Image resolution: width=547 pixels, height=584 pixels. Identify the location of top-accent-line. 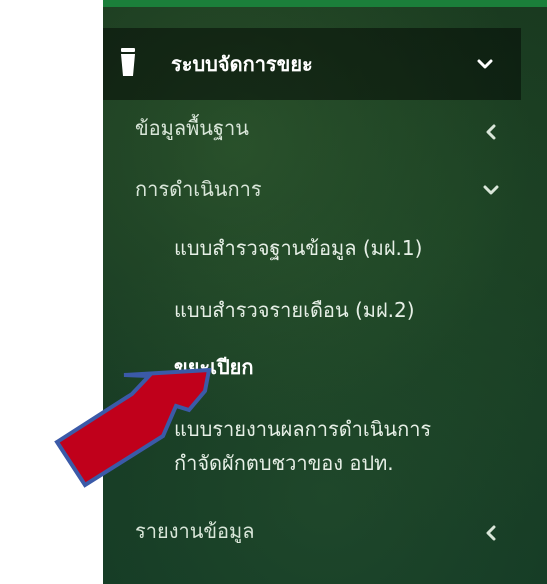
(325, 3).